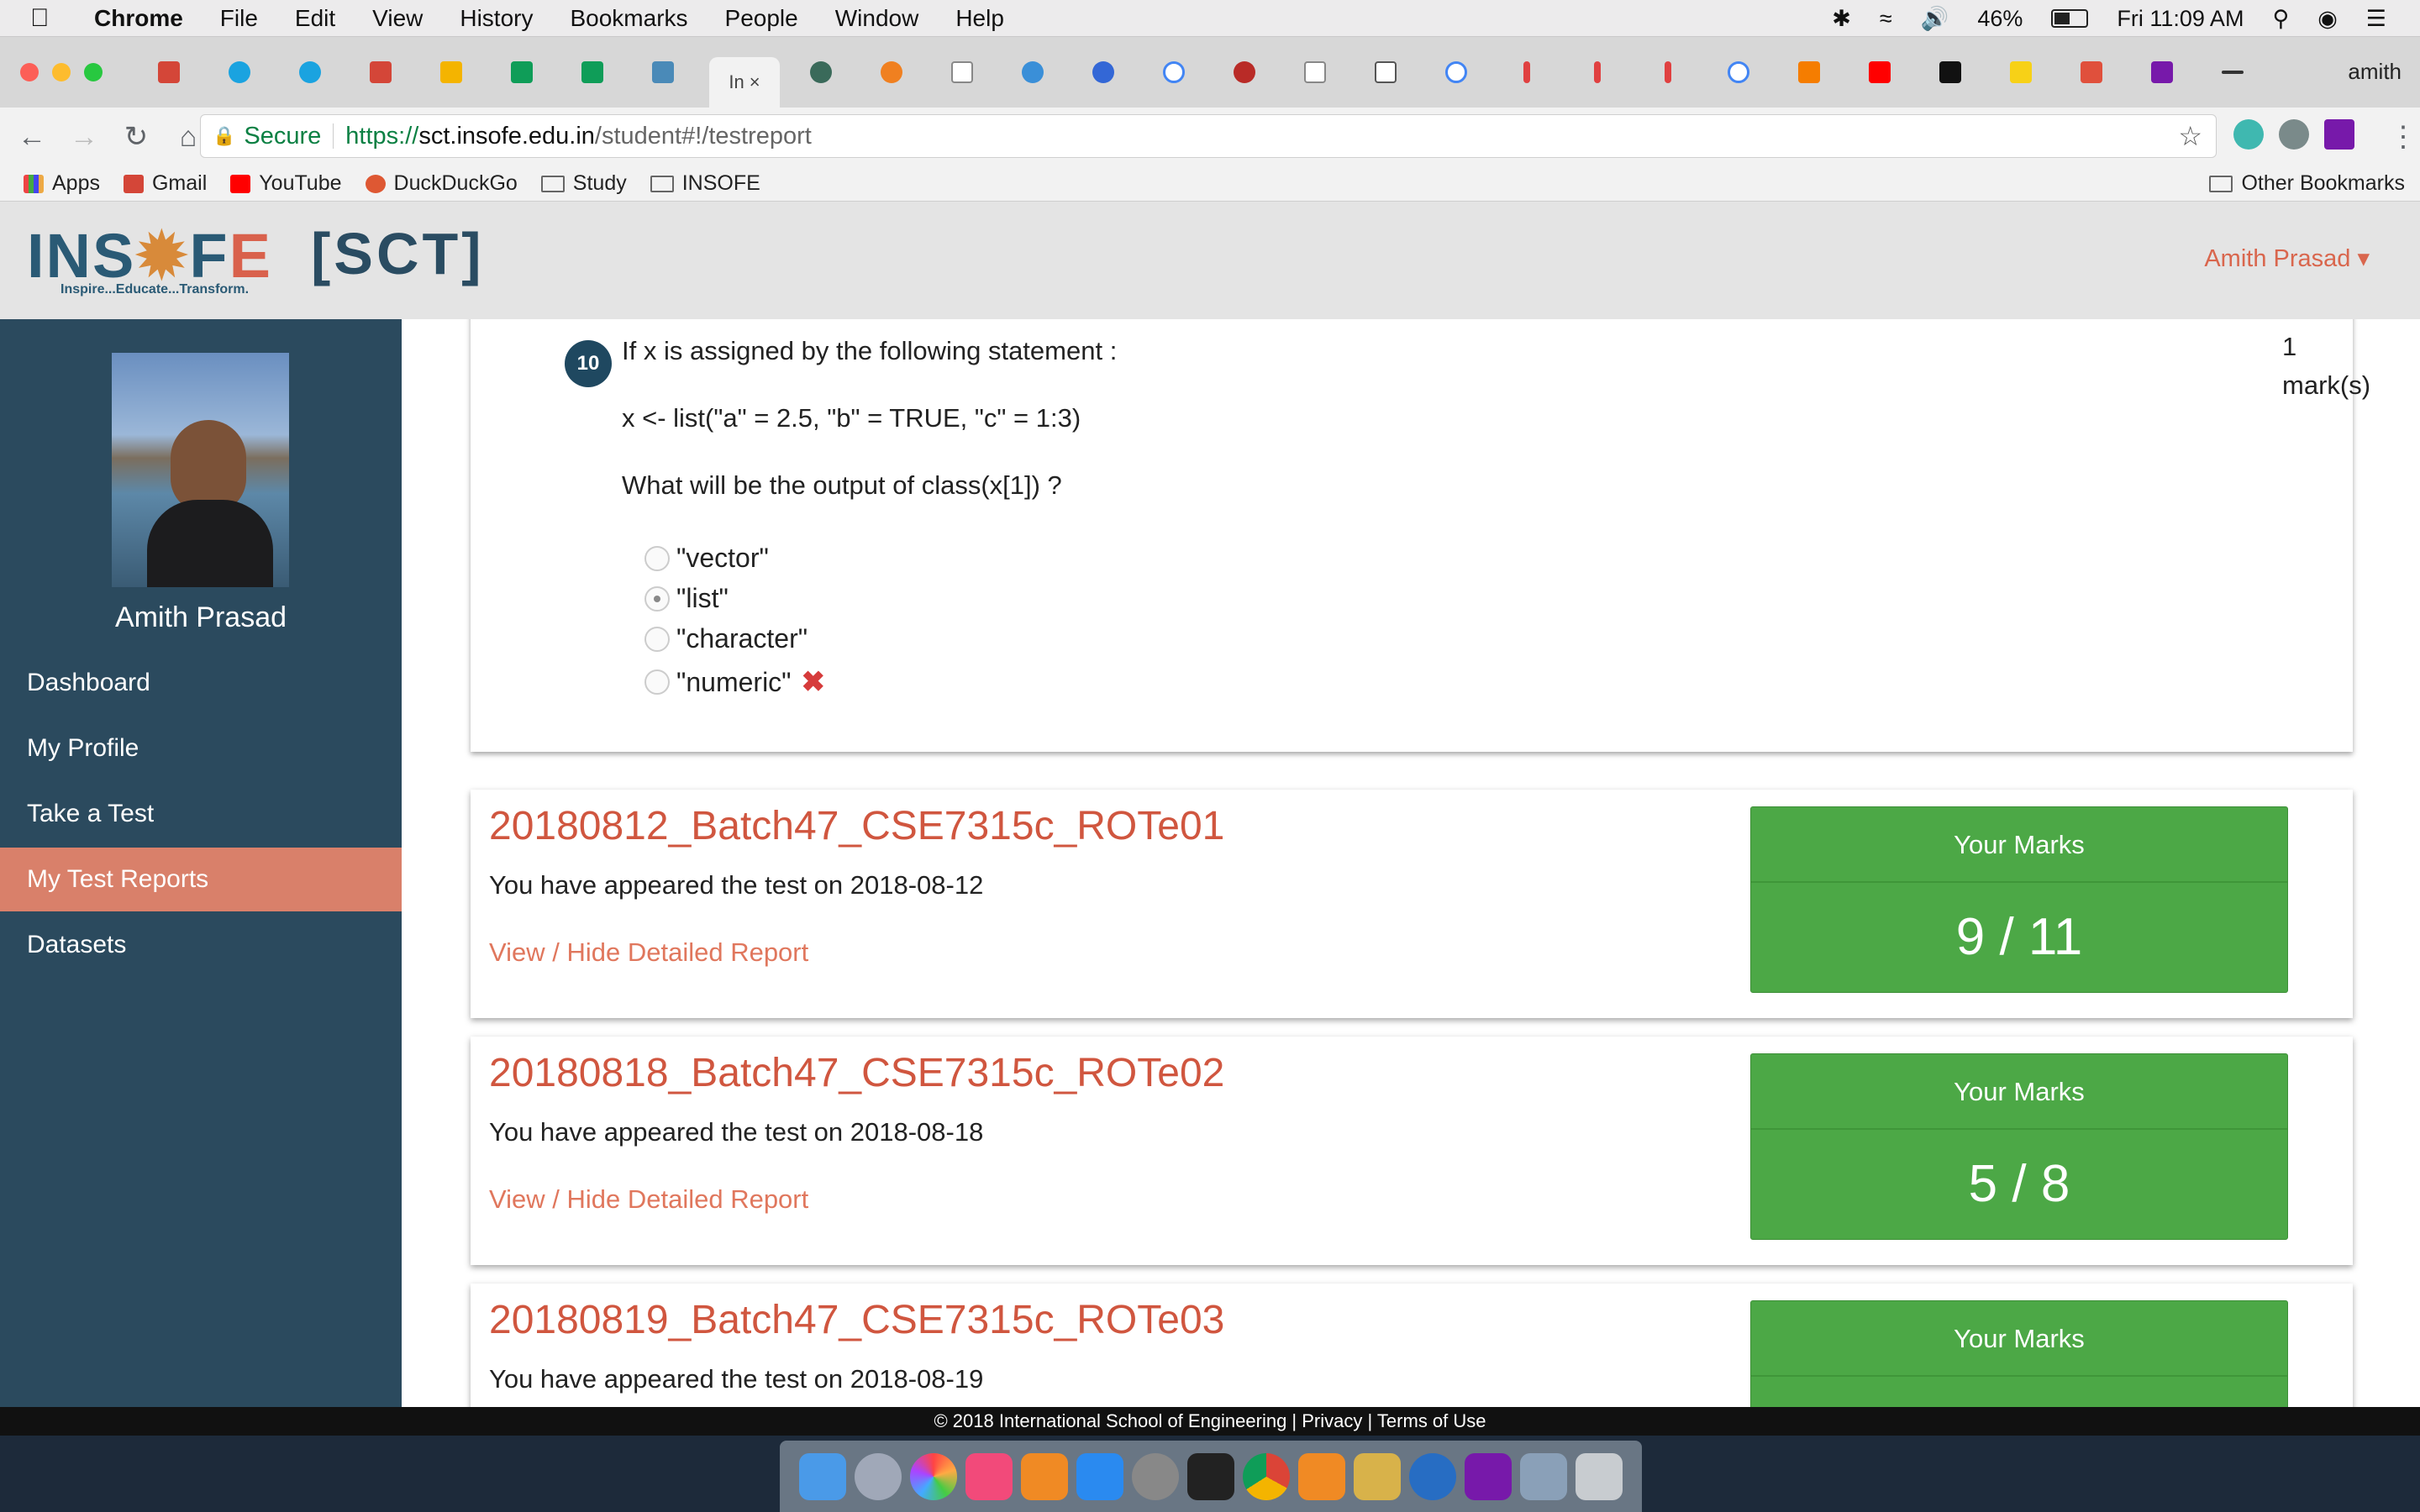 The height and width of the screenshot is (1512, 2420). Describe the element at coordinates (1100, 1476) in the screenshot. I see `app-store-icon` at that location.